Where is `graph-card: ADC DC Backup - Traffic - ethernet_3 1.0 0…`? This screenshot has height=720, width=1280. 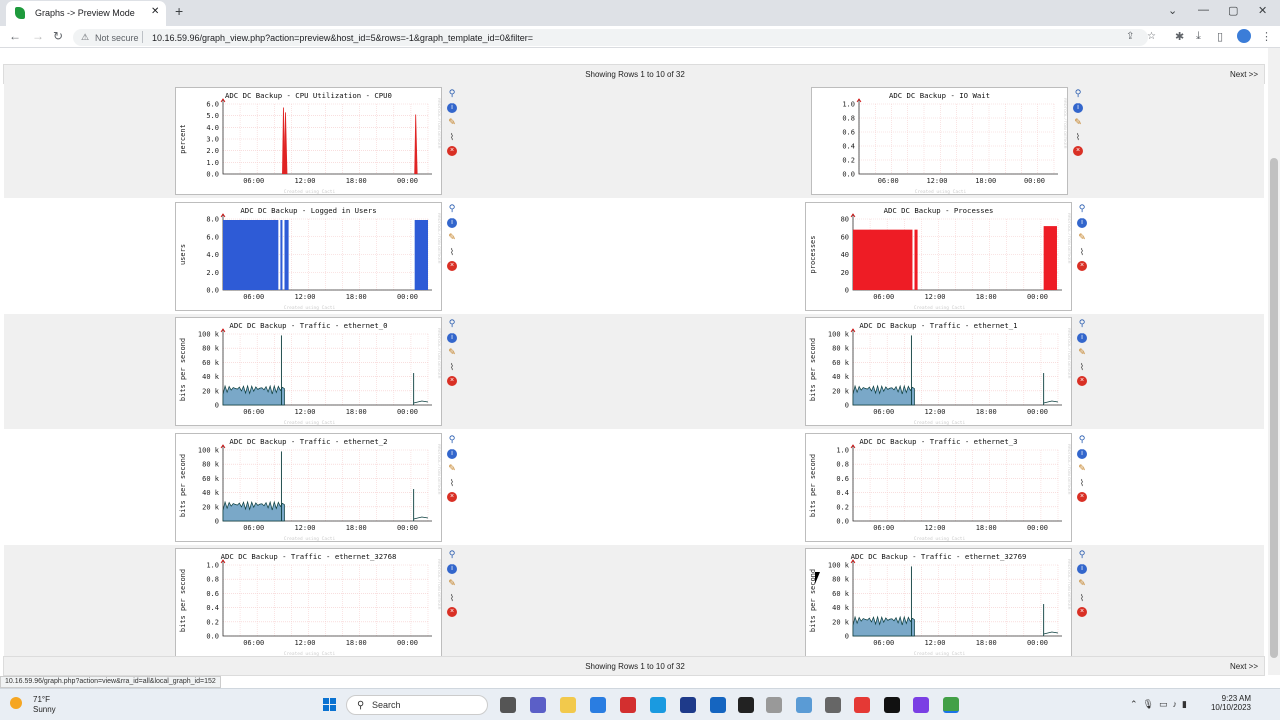
graph-card: ADC DC Backup - Traffic - ethernet_3 1.0 0… is located at coordinates (938, 487).